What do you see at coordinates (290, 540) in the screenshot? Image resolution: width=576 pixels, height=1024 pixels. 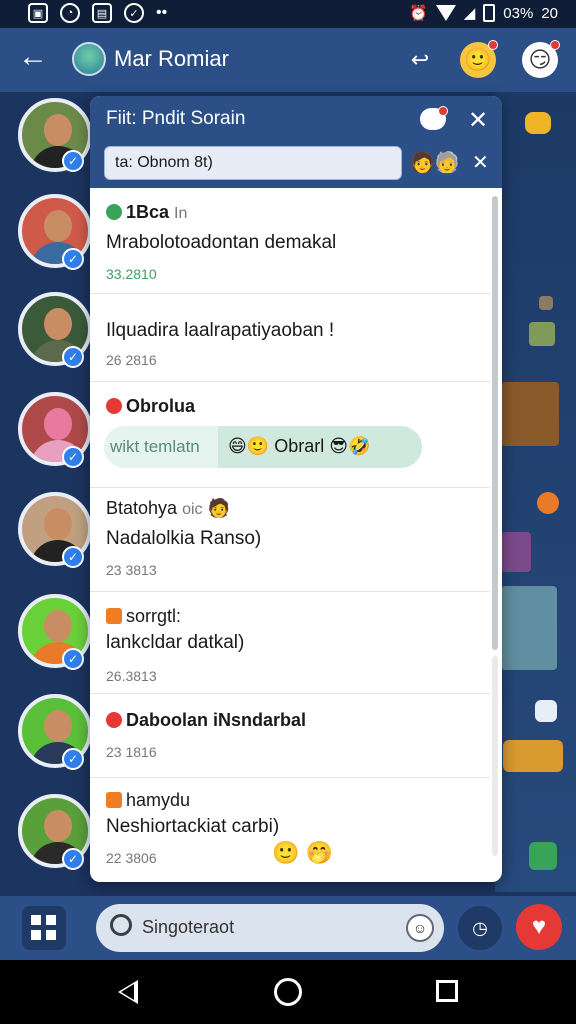 I see `list-item: Btatohya oic 🧑 Nadalolkia Ranso) 23 3813` at bounding box center [290, 540].